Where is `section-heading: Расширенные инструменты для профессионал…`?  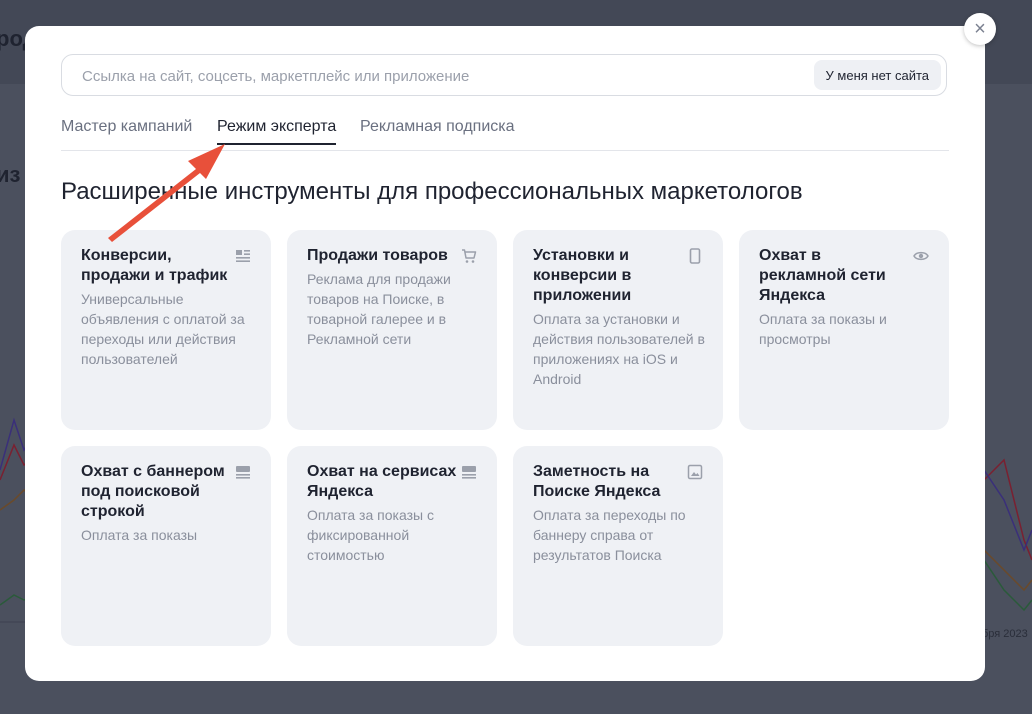
section-heading: Расширенные инструменты для профессионал… is located at coordinates (432, 191).